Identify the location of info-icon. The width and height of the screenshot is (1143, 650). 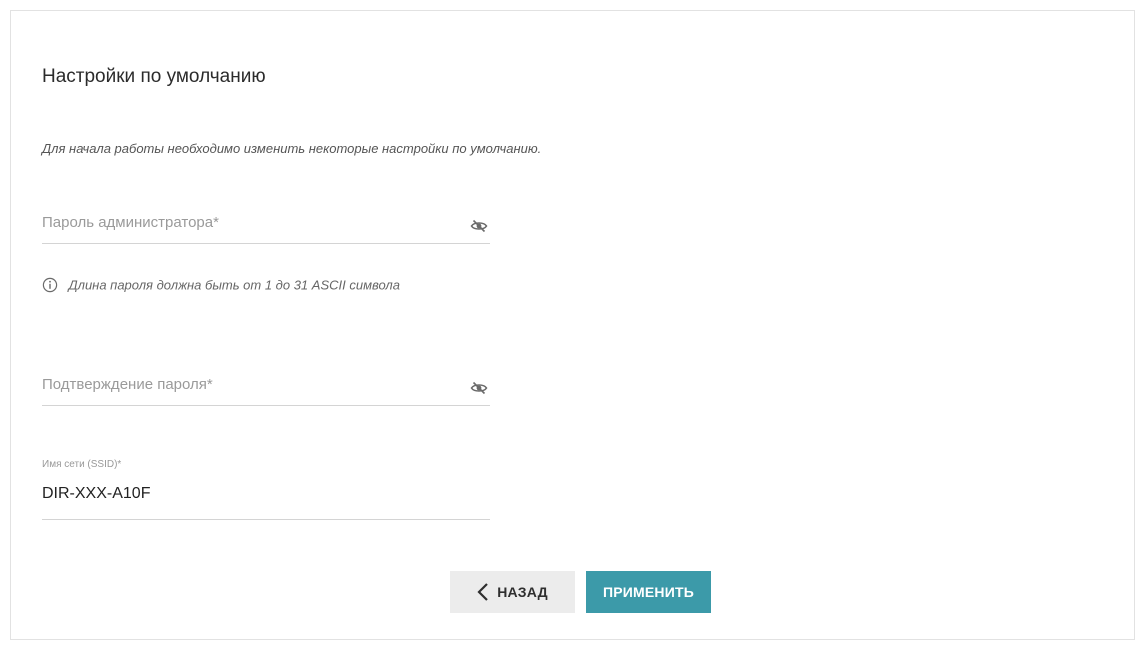
(50, 285).